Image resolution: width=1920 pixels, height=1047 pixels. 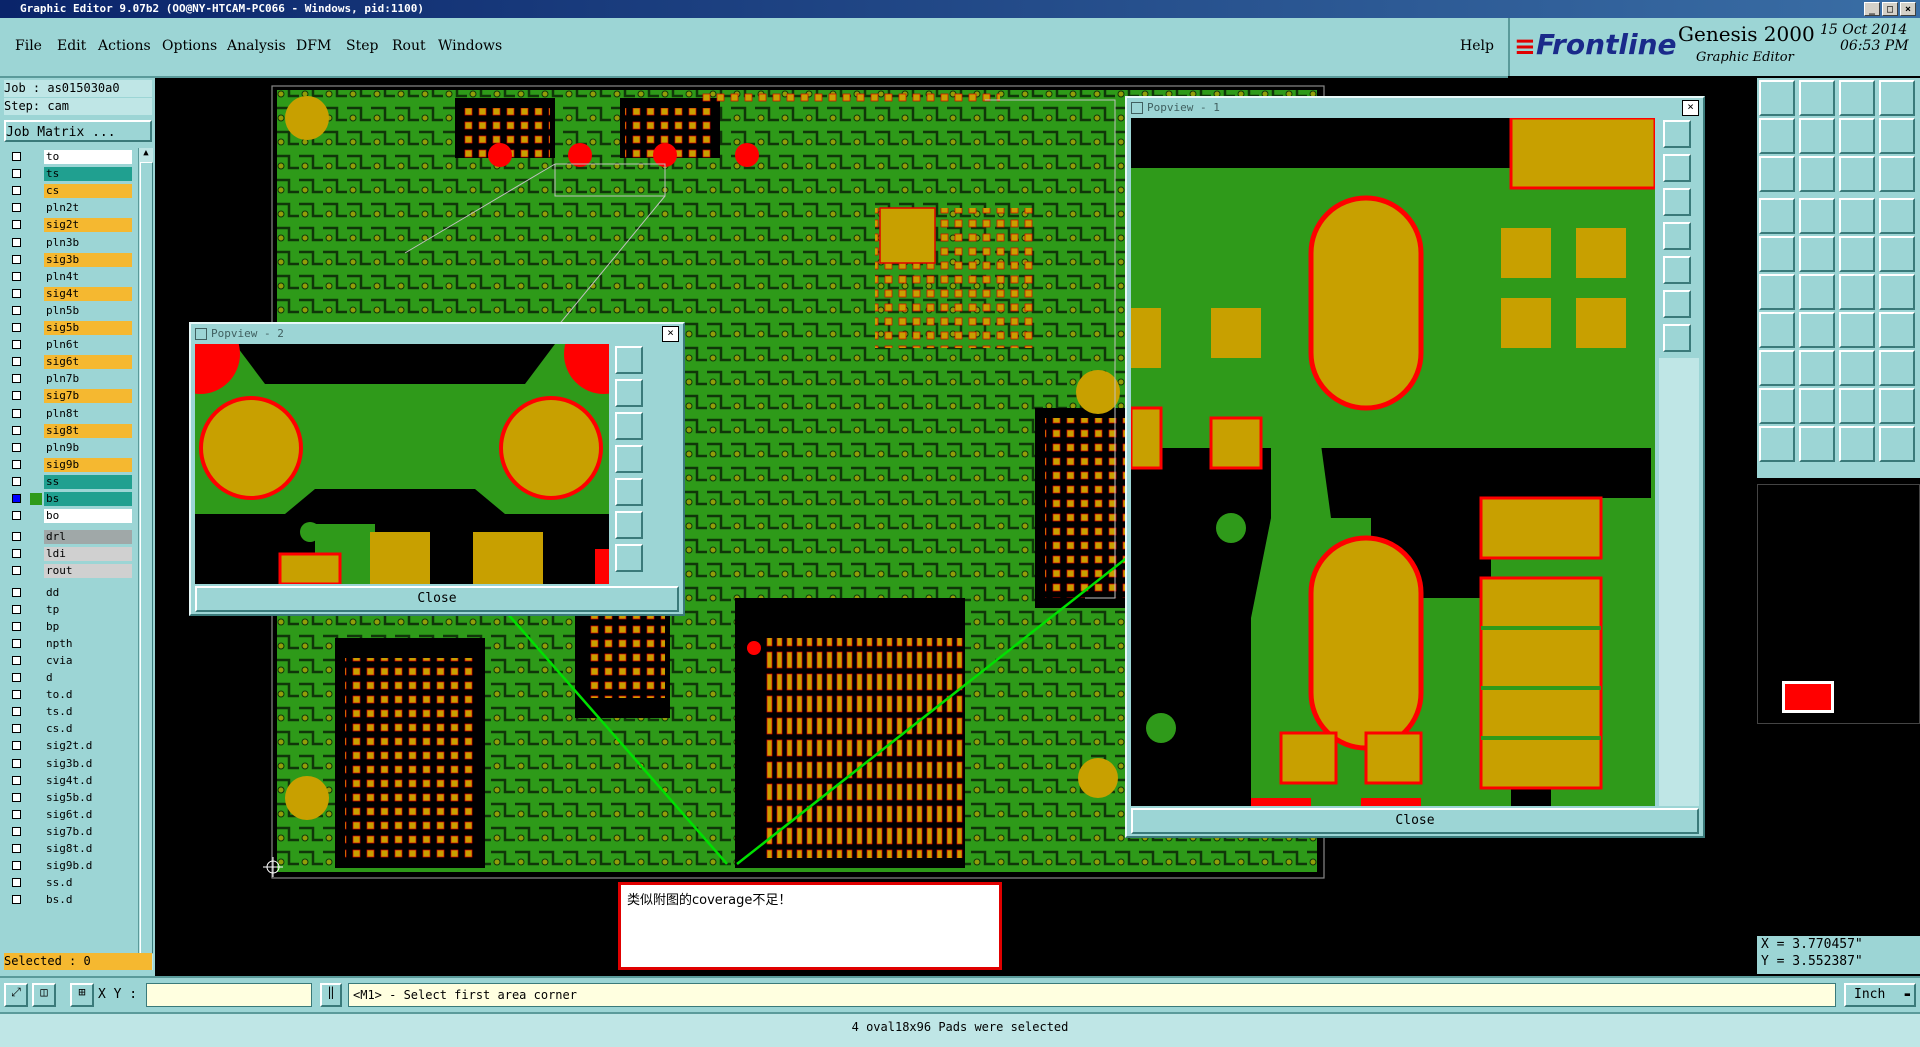 What do you see at coordinates (88, 481) in the screenshot?
I see `layer-name: ss` at bounding box center [88, 481].